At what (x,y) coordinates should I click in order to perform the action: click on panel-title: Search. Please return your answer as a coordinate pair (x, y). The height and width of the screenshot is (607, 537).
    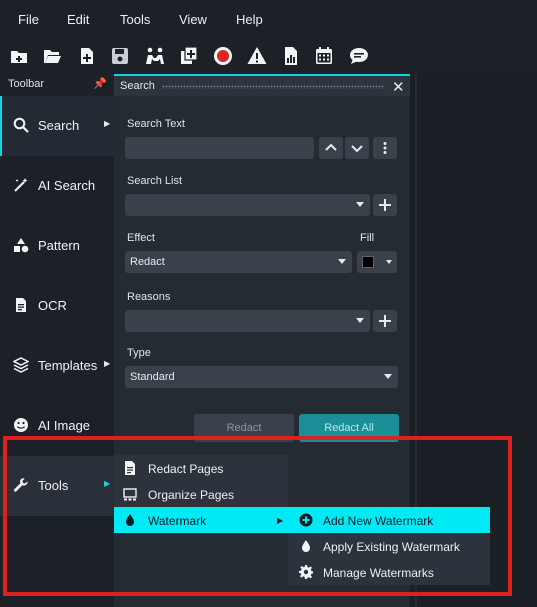
    Looking at the image, I should click on (137, 86).